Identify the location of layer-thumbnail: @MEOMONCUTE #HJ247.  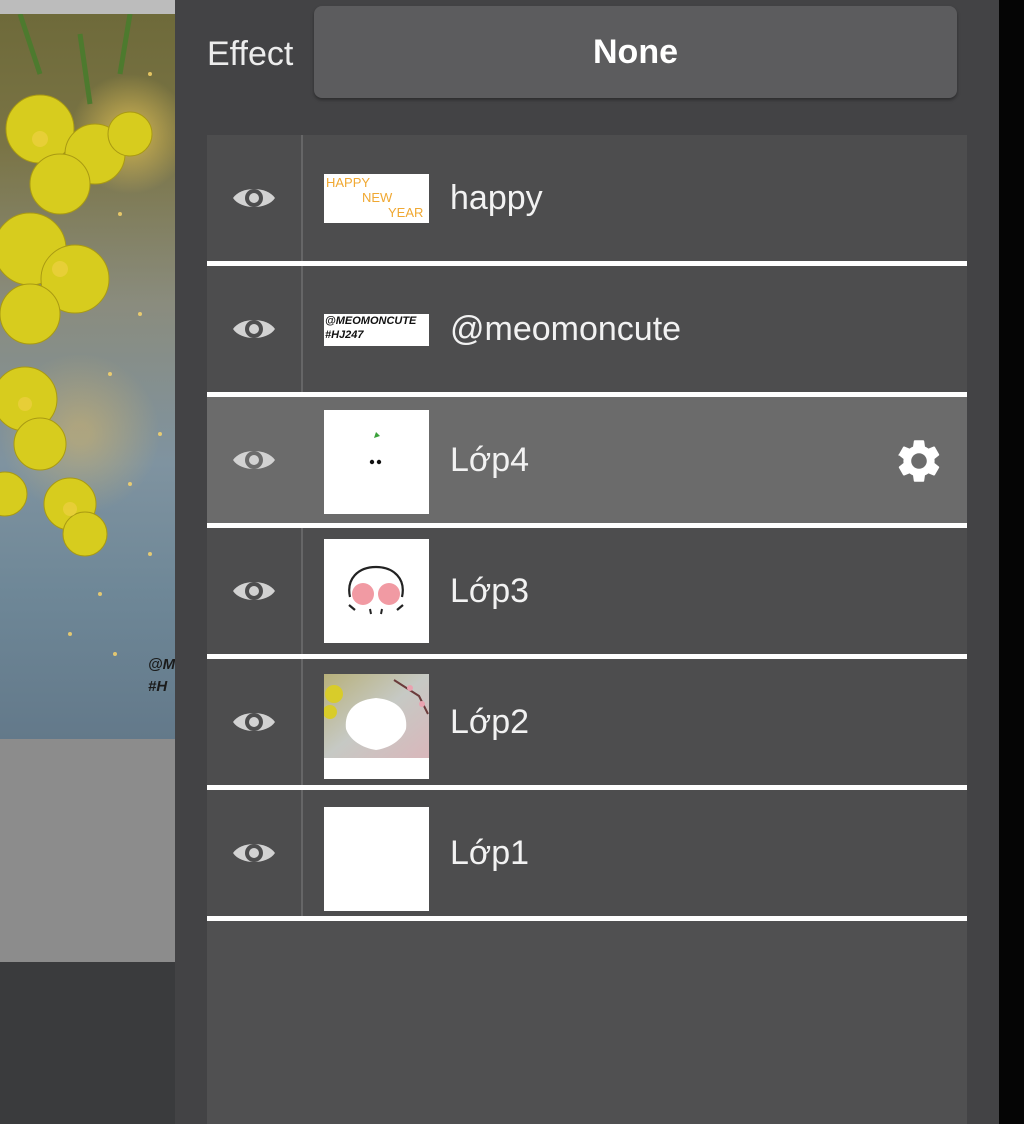
(376, 330).